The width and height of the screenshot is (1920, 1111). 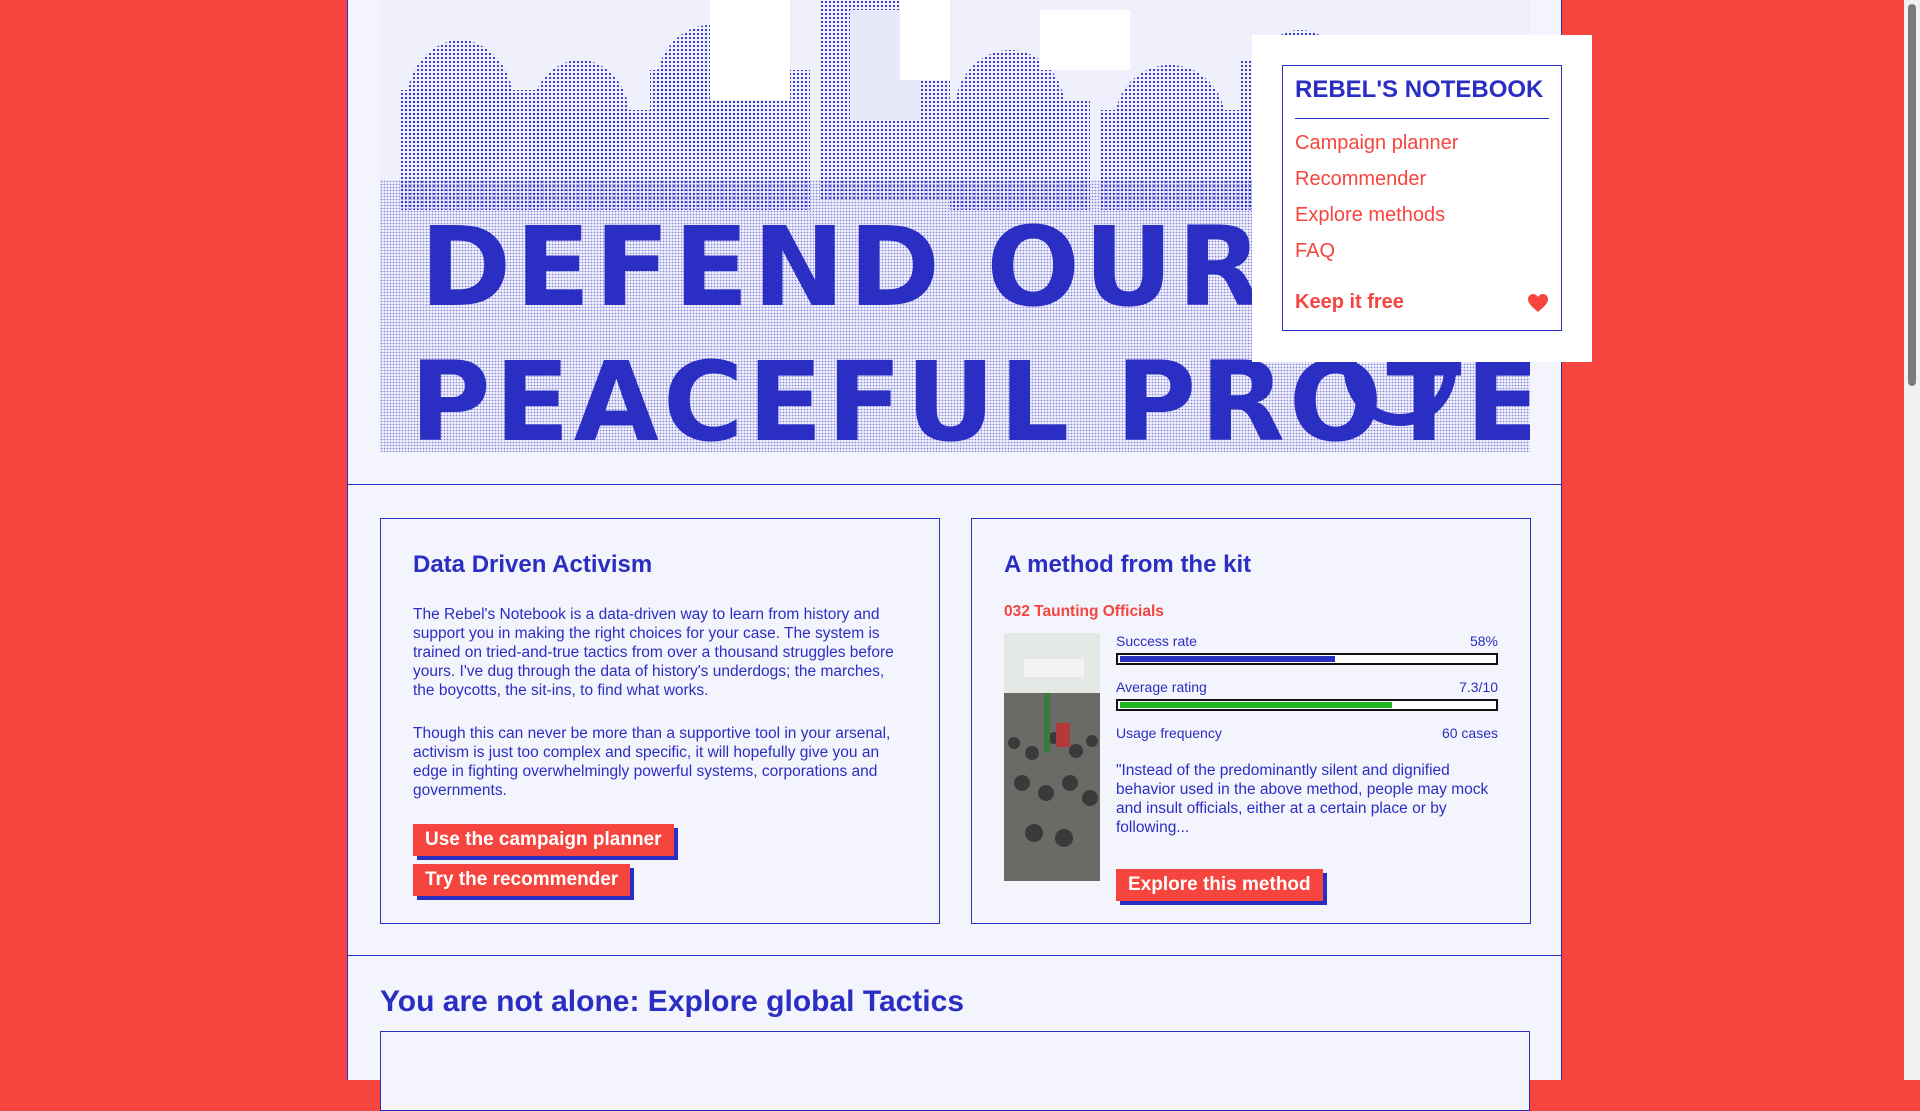 I want to click on hero-divider, so click(x=954, y=484).